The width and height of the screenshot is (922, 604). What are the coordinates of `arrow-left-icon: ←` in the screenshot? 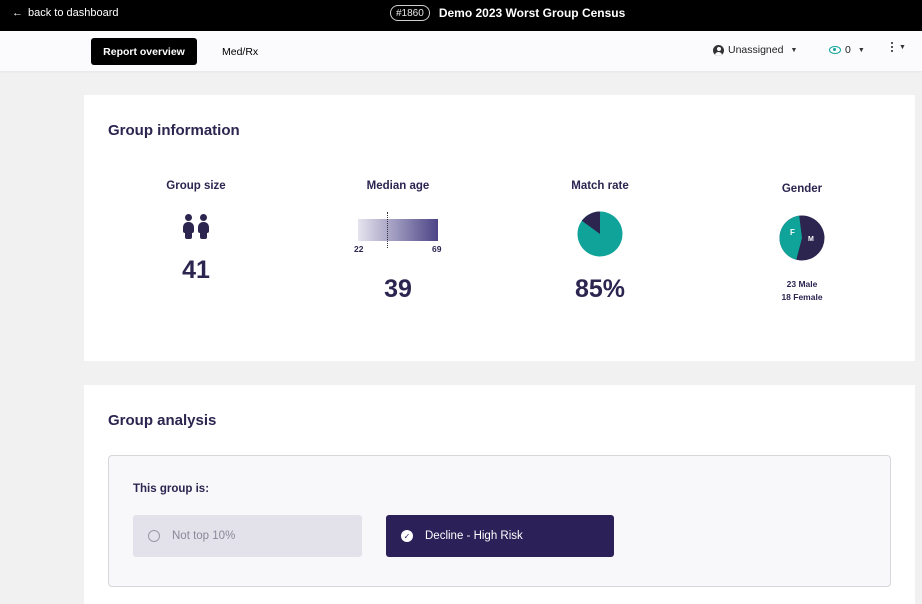 It's located at (17, 13).